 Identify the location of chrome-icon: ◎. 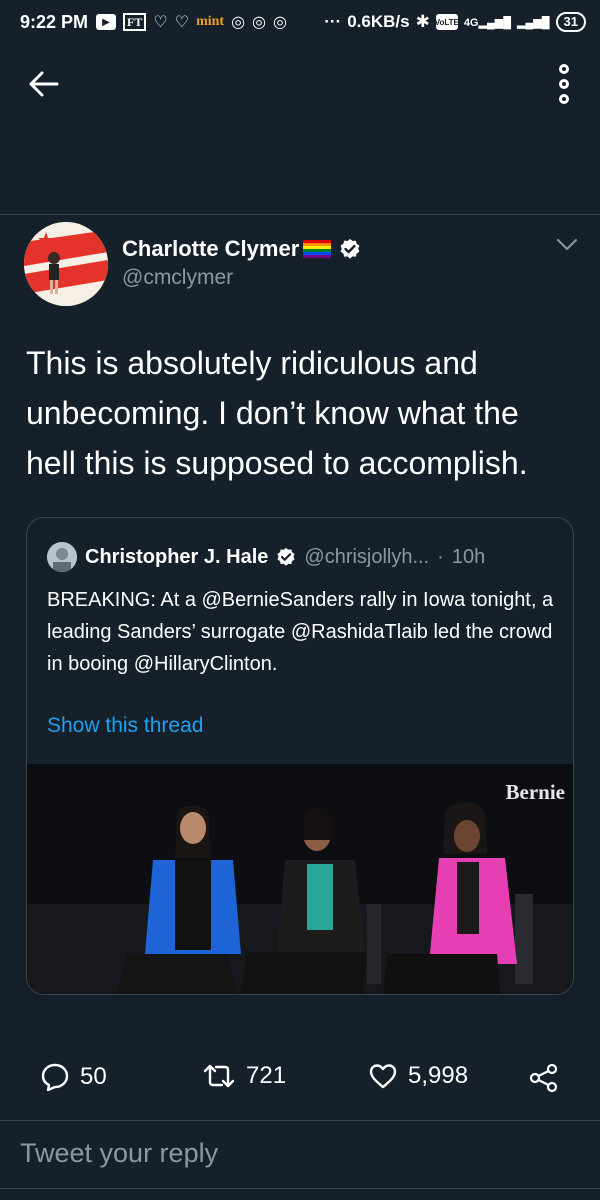
(238, 22).